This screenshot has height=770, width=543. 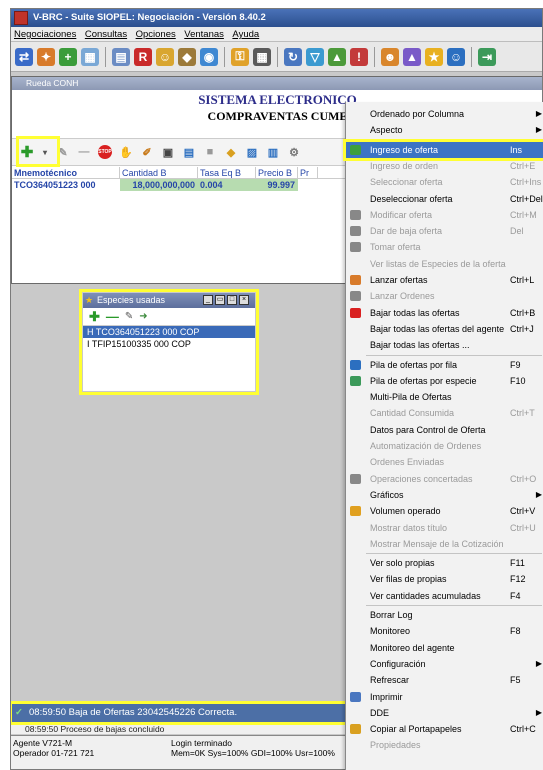 I want to click on move-icon: ➜, so click(x=143, y=316).